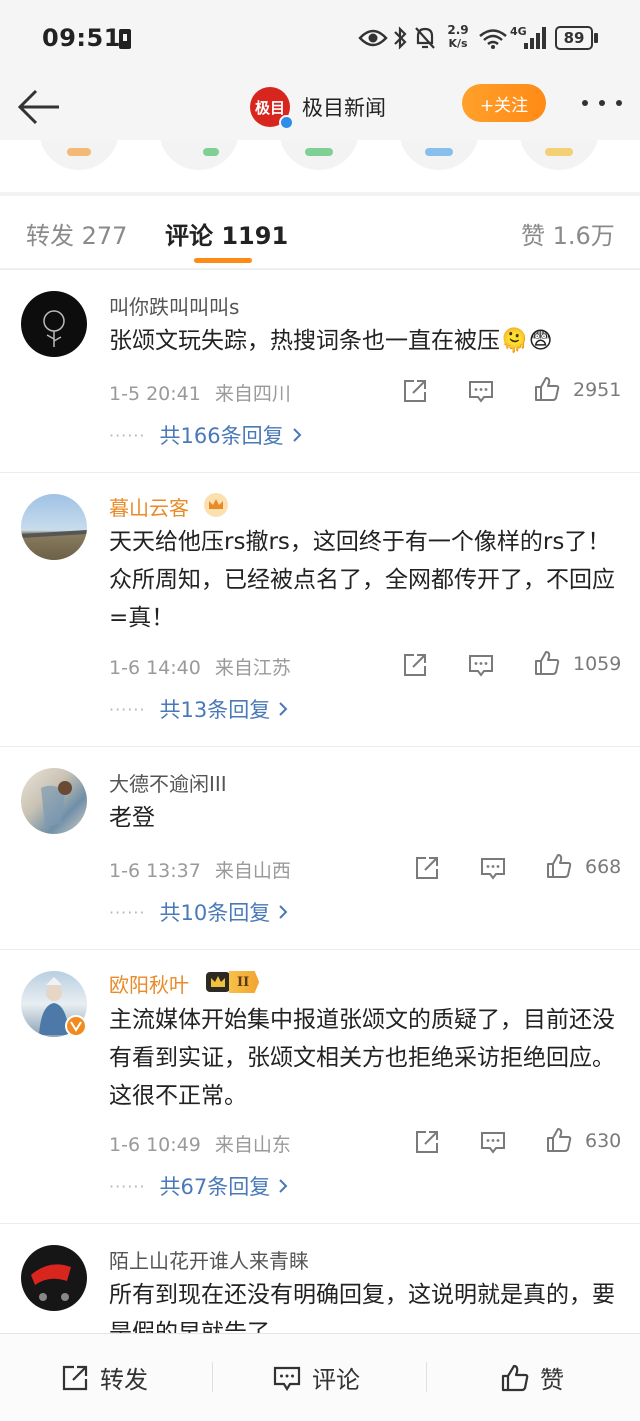 The image size is (640, 1421). What do you see at coordinates (221, 436) in the screenshot?
I see `reply-count: 共166条回复` at bounding box center [221, 436].